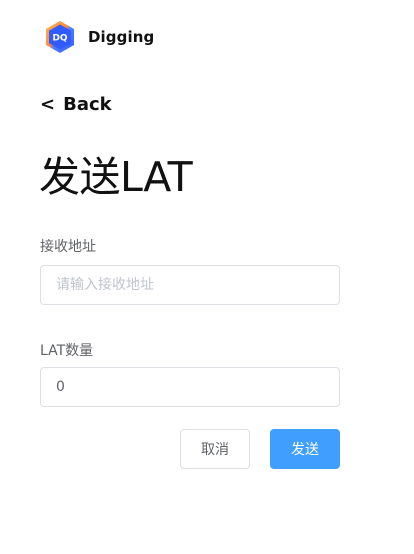 This screenshot has width=414, height=554. I want to click on brand-header: DQ Digging, so click(99, 37).